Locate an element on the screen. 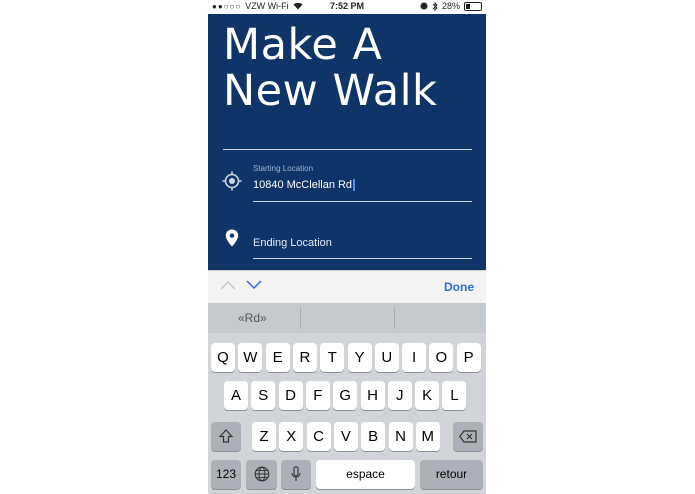  backspace-icon is located at coordinates (468, 436).